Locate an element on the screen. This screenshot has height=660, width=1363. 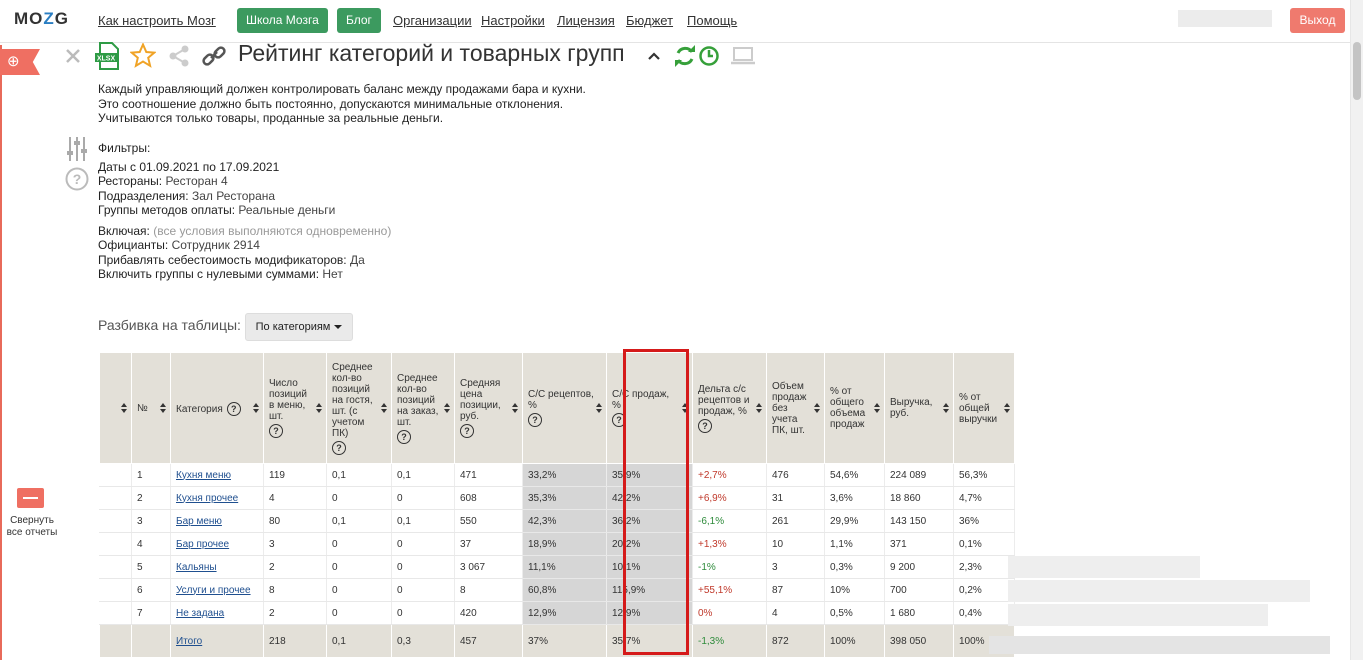
logout-button: Выход is located at coordinates (1317, 20).